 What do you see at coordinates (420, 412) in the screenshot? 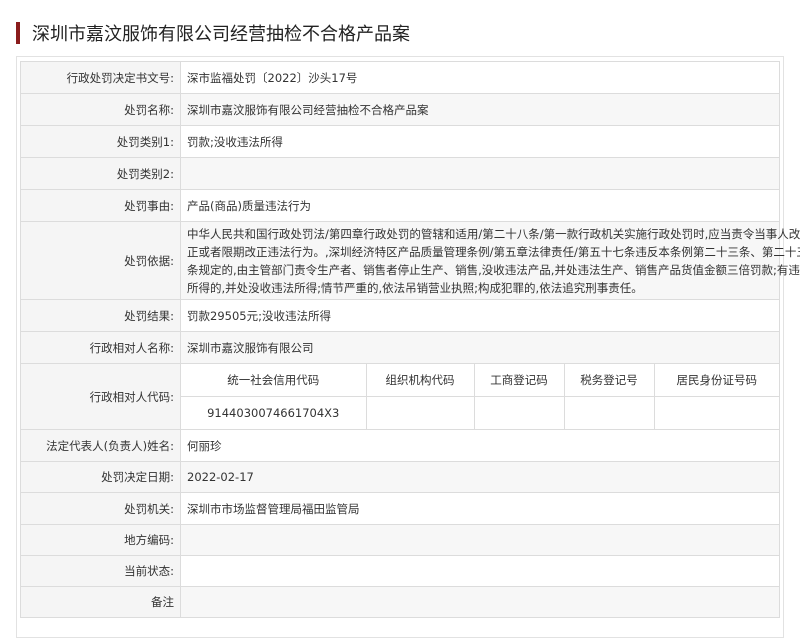
I see `code-value-org` at bounding box center [420, 412].